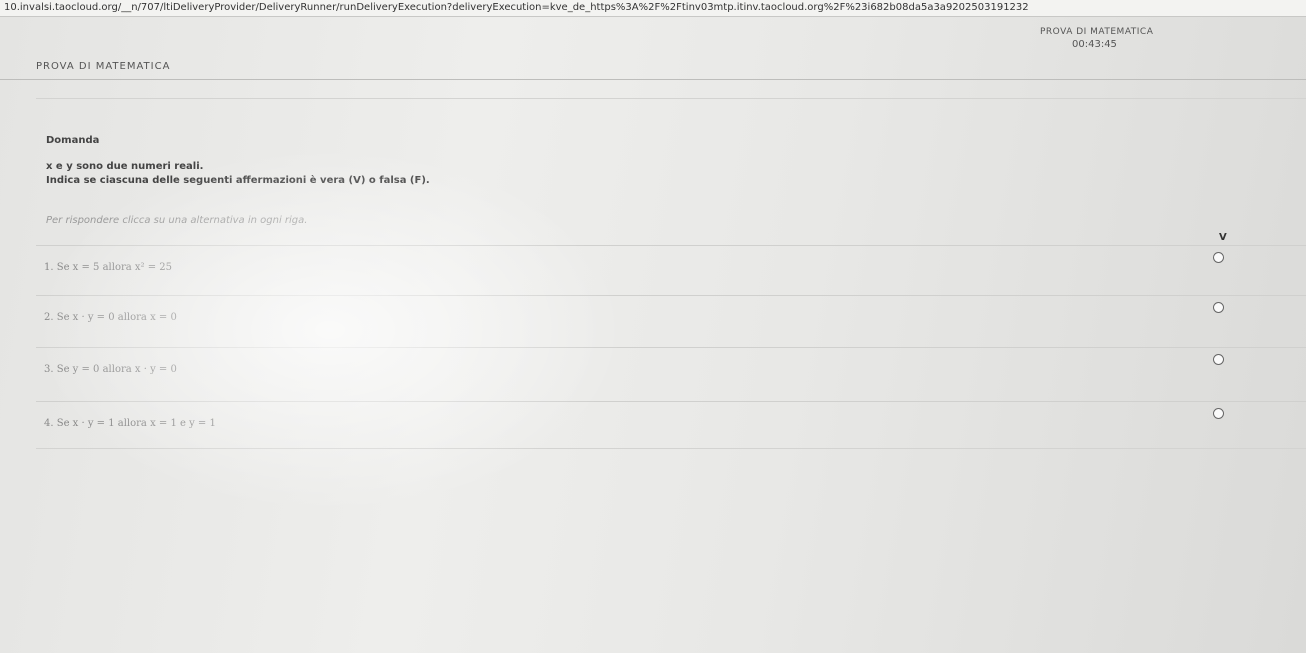  What do you see at coordinates (671, 448) in the screenshot?
I see `content-divider` at bounding box center [671, 448].